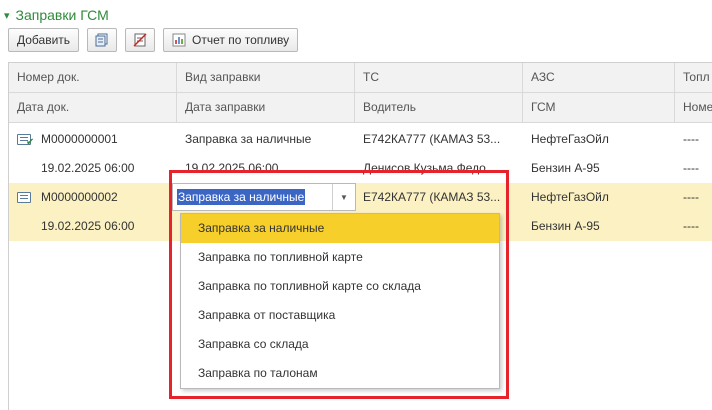 This screenshot has height=410, width=712. Describe the element at coordinates (340, 344) in the screenshot. I see `option-warehouse: Заправка со склада` at that location.